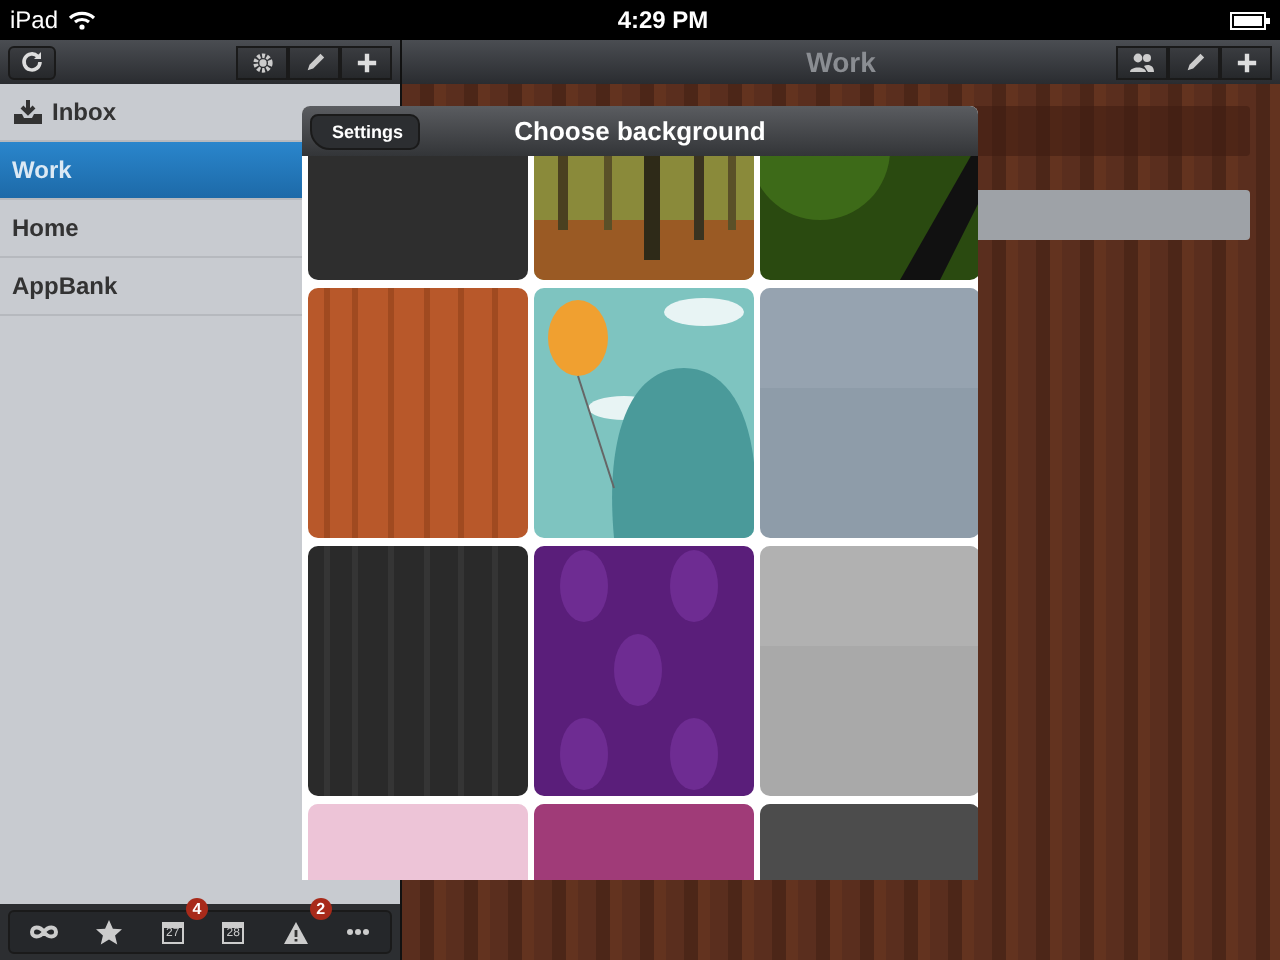 The image size is (1280, 960). Describe the element at coordinates (841, 62) in the screenshot. I see `list-title: Work` at that location.